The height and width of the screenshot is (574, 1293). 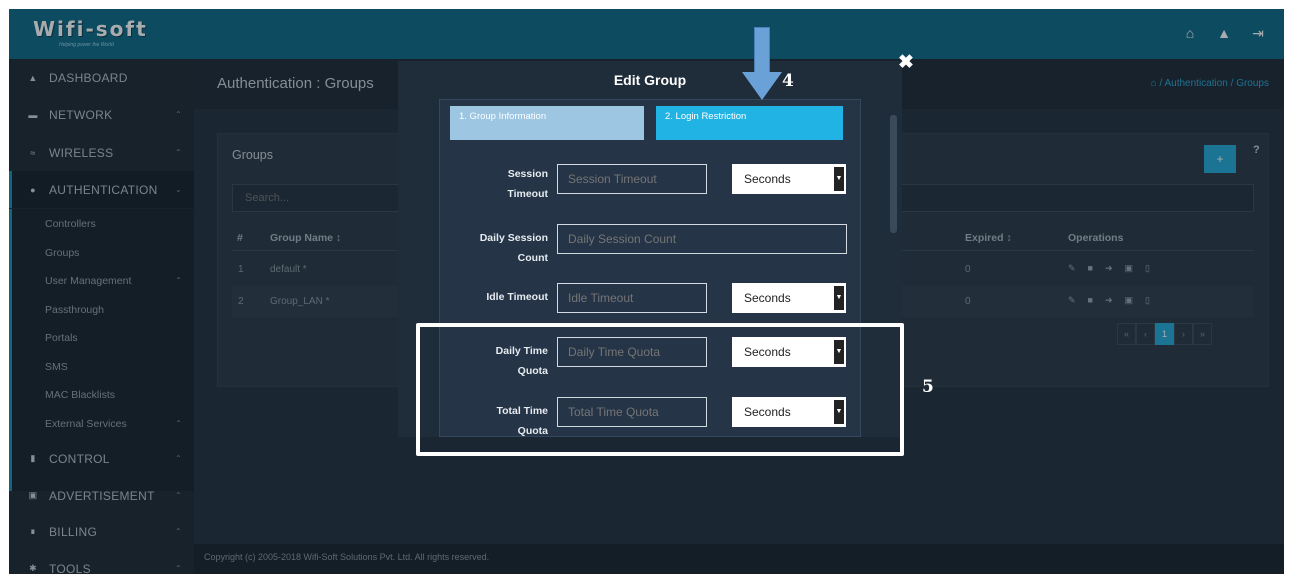 I want to click on idle-timeout-input, so click(x=632, y=298).